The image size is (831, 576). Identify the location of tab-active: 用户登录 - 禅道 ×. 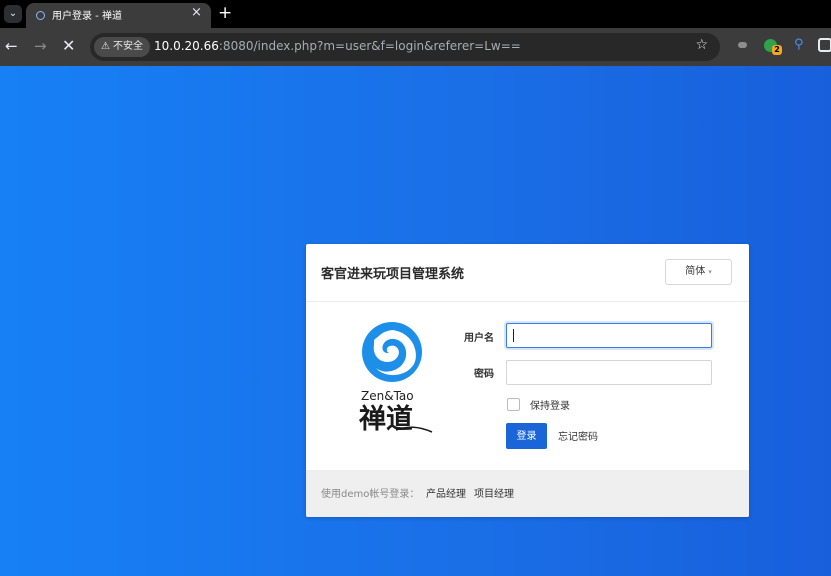
(118, 15).